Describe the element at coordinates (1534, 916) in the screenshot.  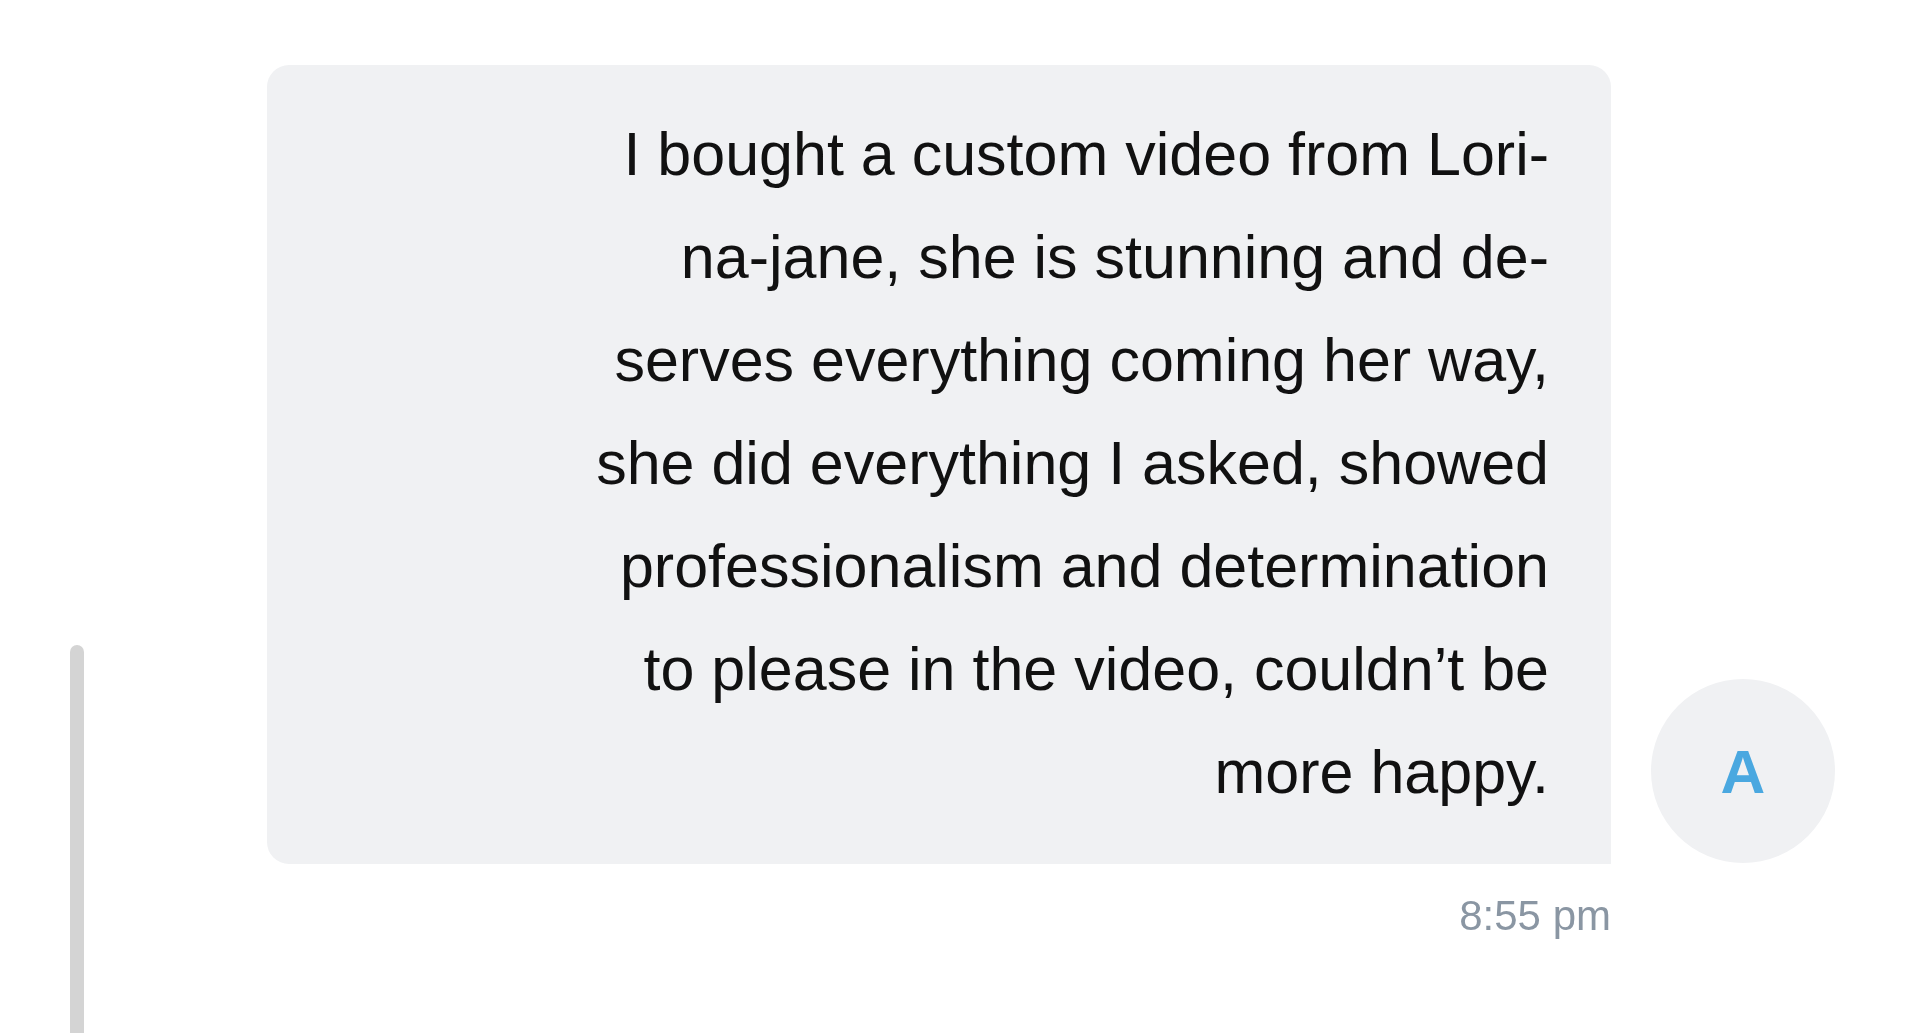
I see `message-time: 8:55 pm` at that location.